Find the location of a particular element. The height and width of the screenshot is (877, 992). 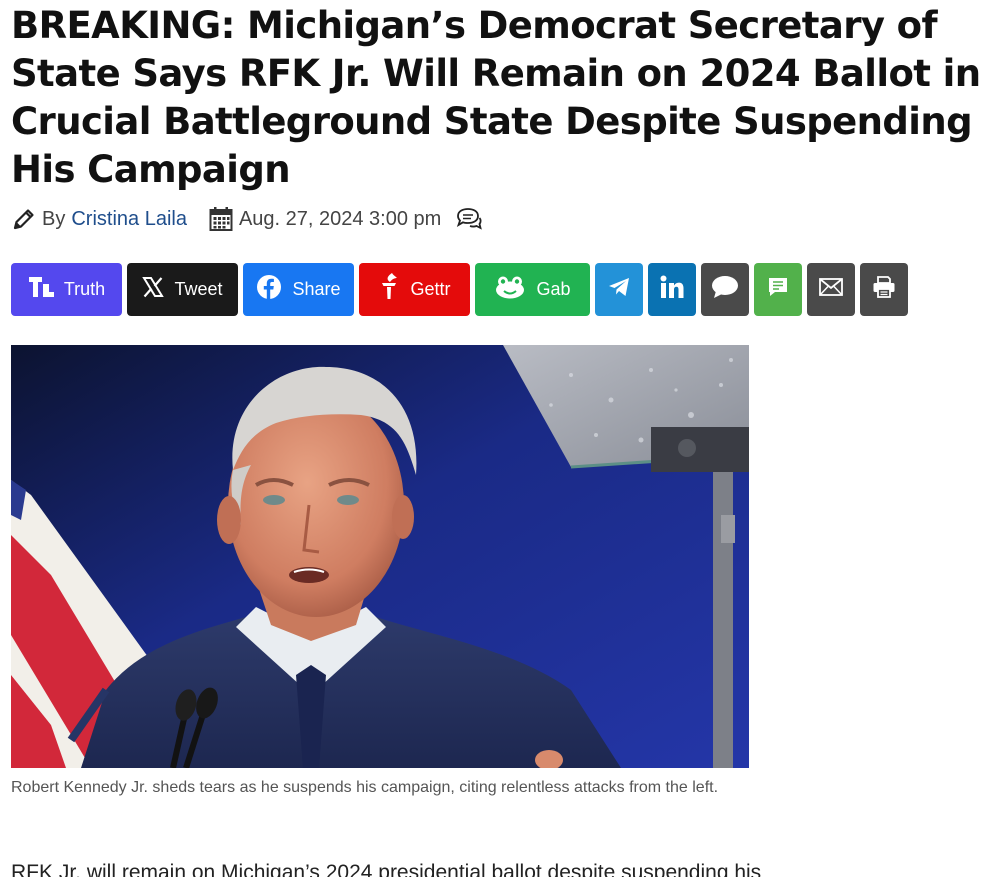

email-share-button is located at coordinates (831, 289).